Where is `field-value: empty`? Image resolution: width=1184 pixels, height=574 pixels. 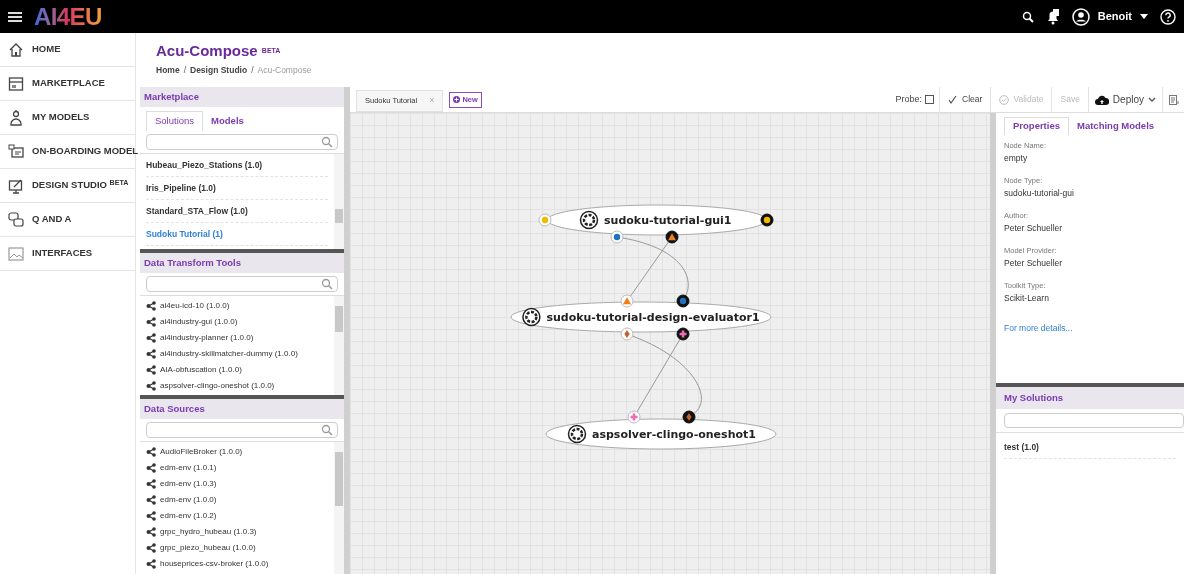 field-value: empty is located at coordinates (1016, 158).